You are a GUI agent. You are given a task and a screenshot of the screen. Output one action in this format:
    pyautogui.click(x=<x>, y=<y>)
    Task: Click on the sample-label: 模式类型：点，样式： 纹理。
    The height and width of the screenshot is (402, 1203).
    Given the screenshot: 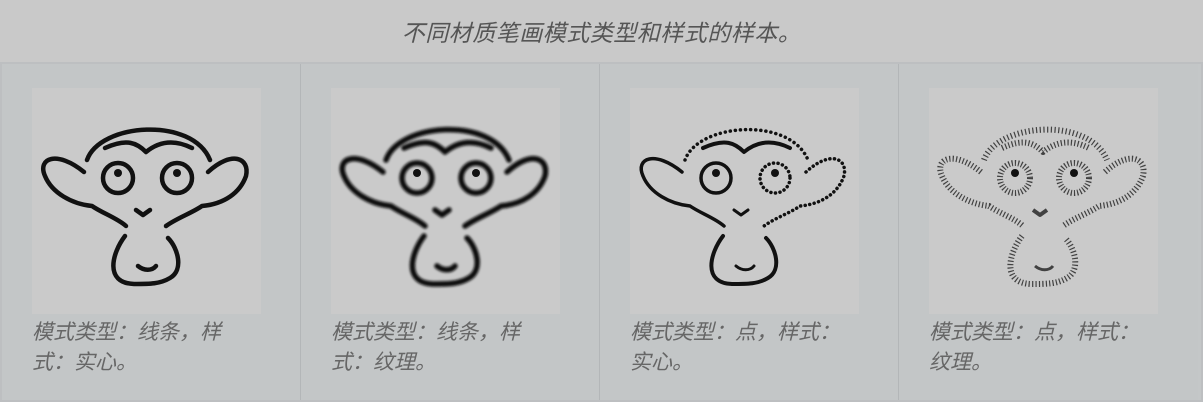 What is the action you would take?
    pyautogui.click(x=1034, y=347)
    